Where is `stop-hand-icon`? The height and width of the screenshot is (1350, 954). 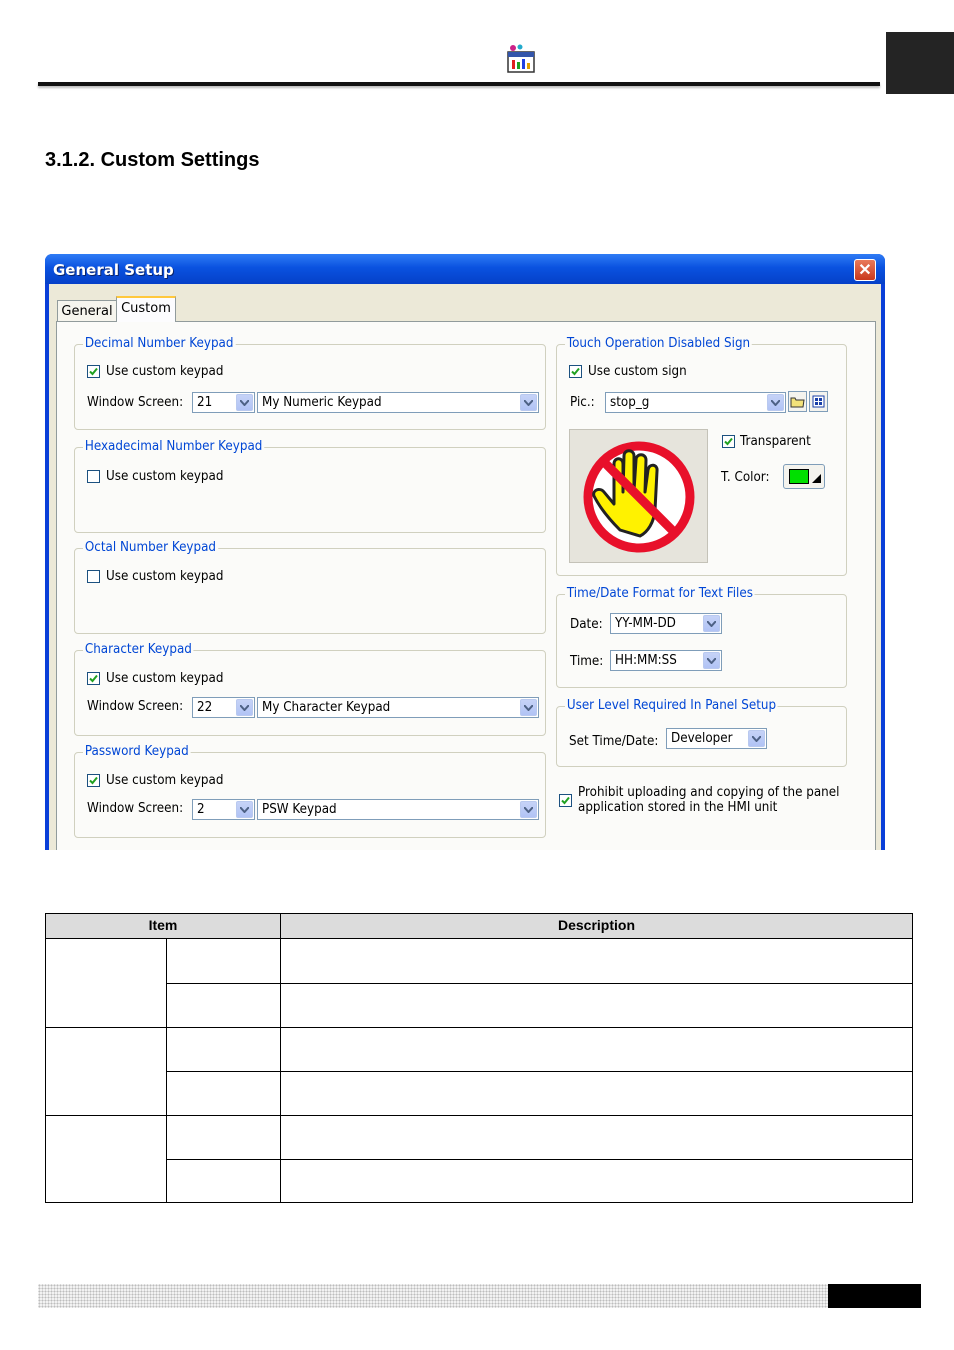 stop-hand-icon is located at coordinates (639, 497).